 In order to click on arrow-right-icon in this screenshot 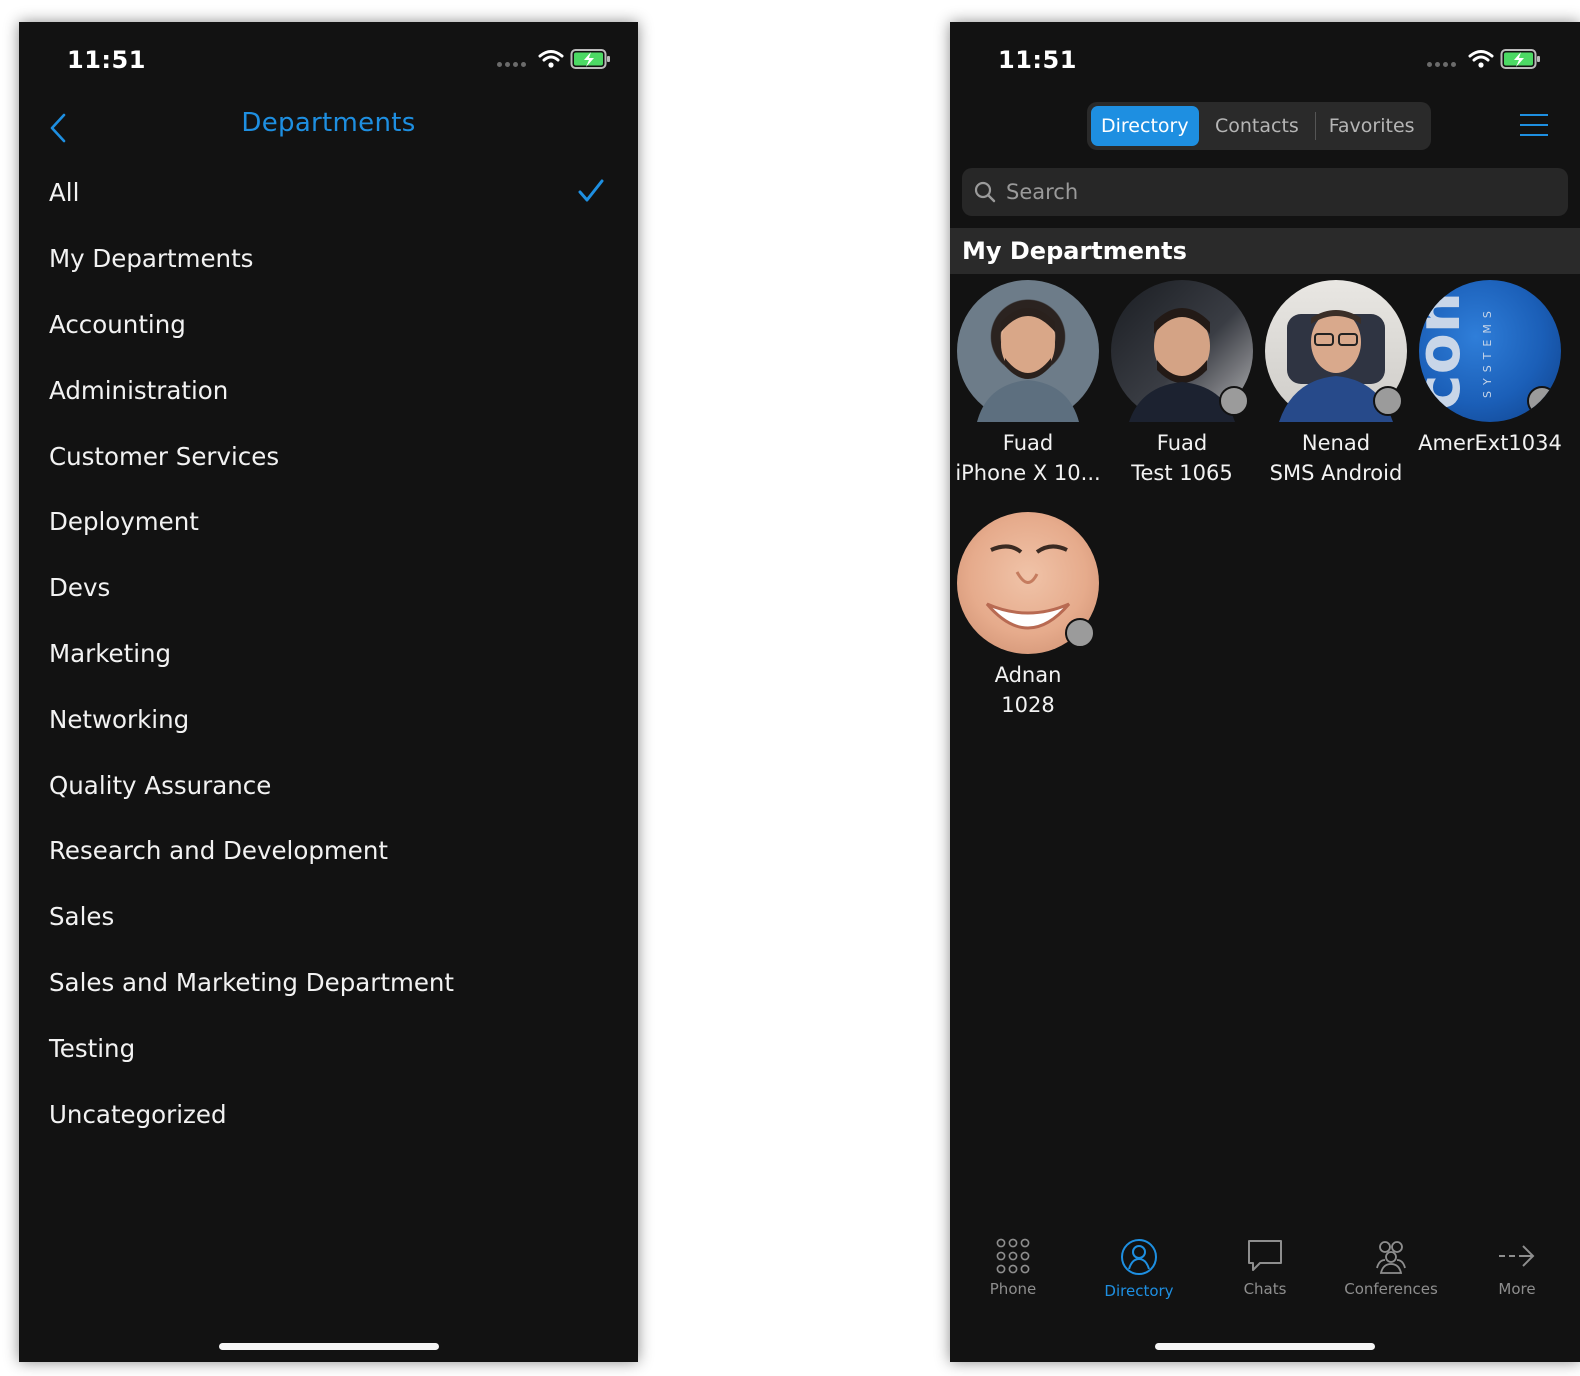, I will do `click(1517, 1256)`.